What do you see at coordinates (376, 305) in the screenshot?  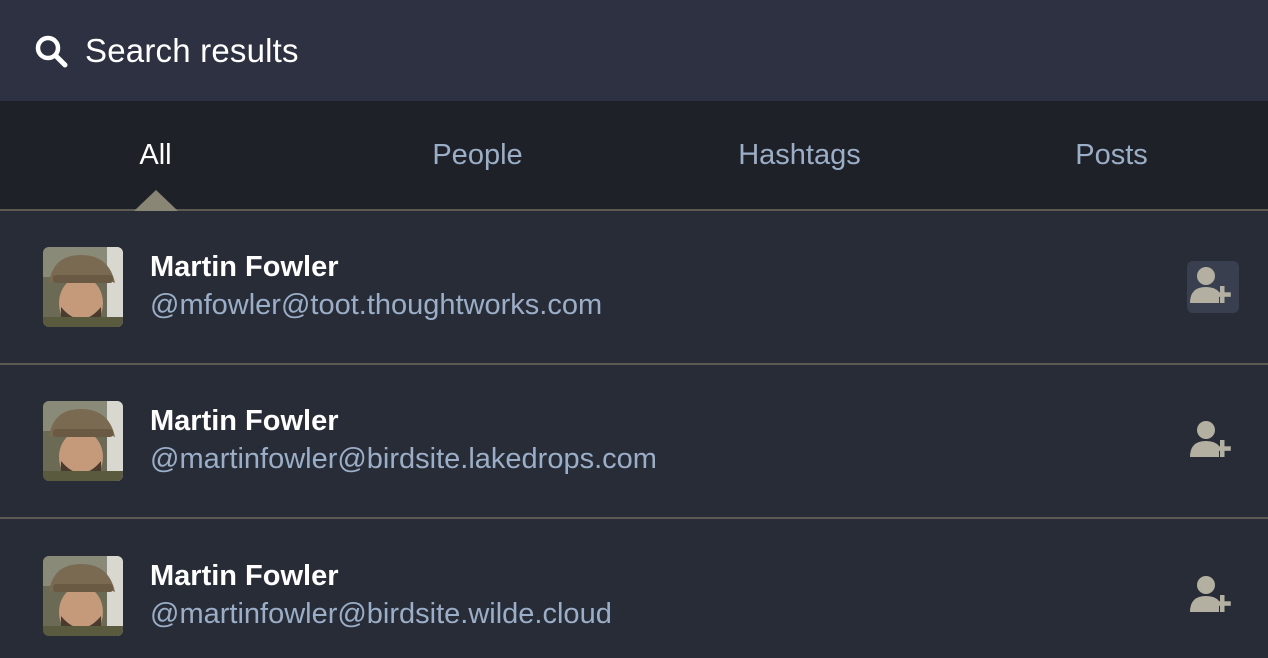 I see `account-handle: @mfowler@toot.thoughtworks.com` at bounding box center [376, 305].